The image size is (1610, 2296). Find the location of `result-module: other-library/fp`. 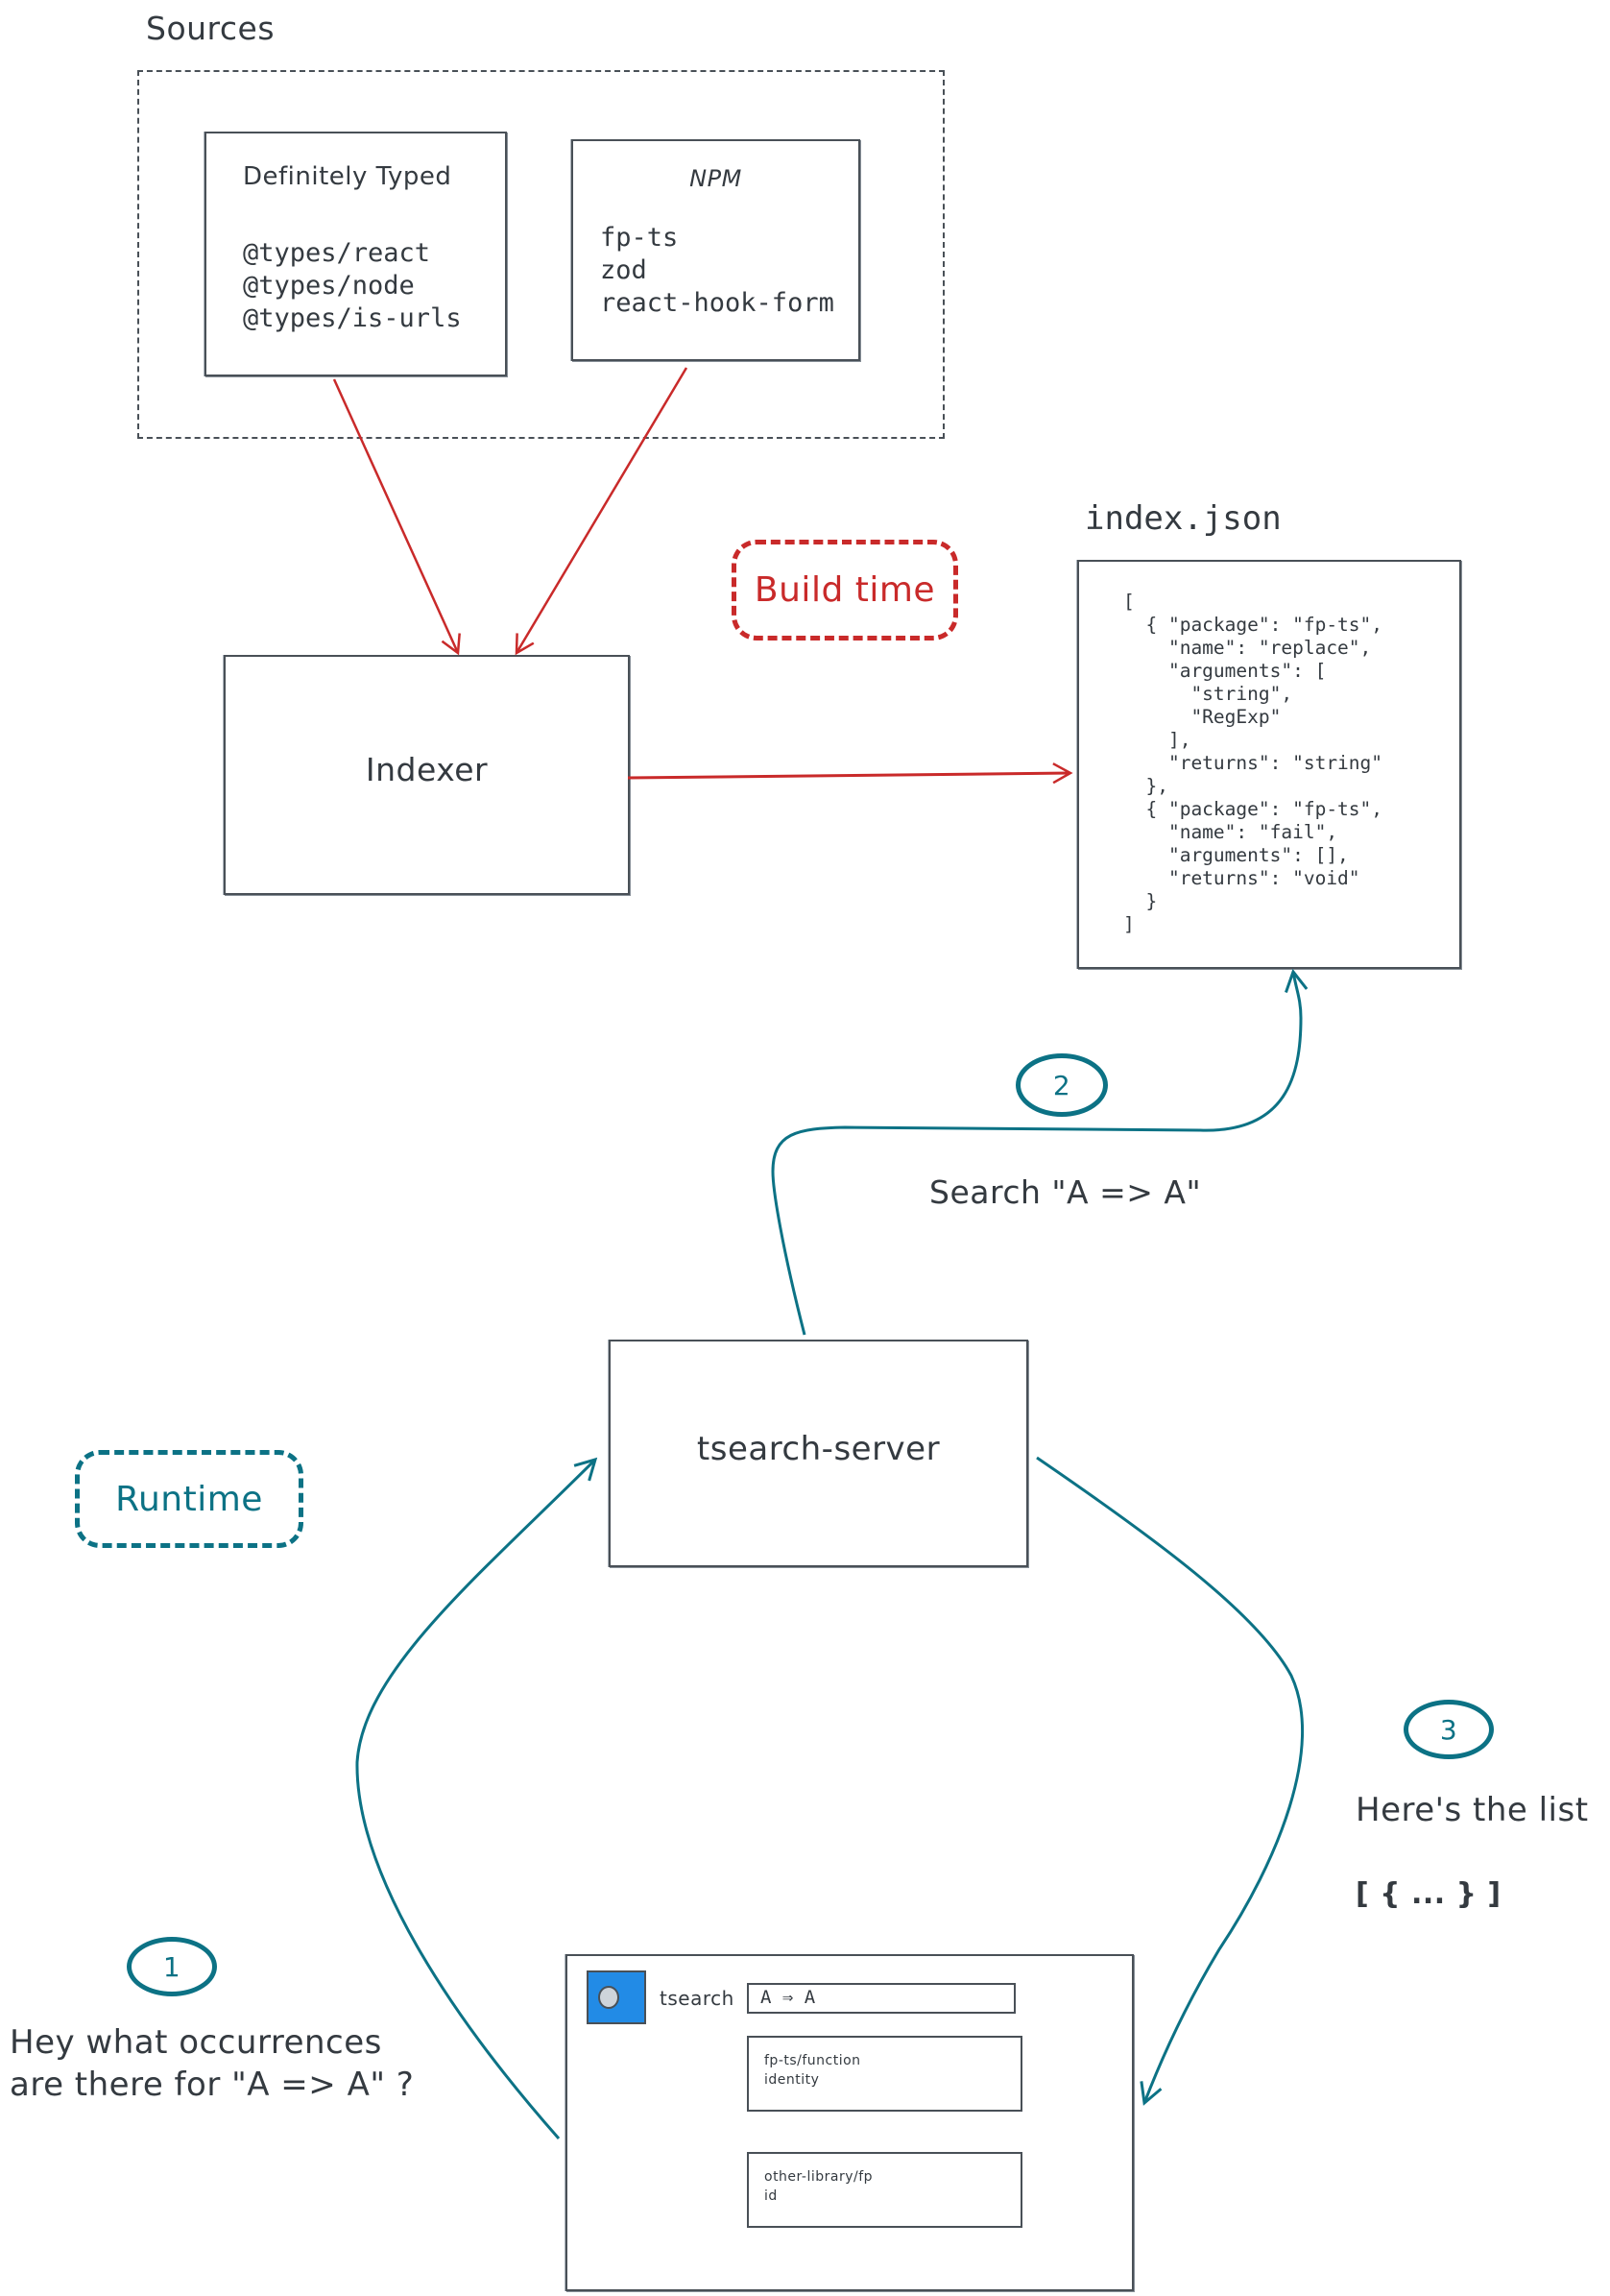

result-module: other-library/fp is located at coordinates (819, 2177).